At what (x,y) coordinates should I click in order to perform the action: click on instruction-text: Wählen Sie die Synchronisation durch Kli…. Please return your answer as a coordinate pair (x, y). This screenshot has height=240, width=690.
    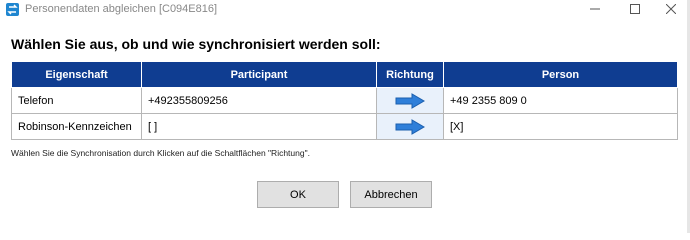
    Looking at the image, I should click on (160, 153).